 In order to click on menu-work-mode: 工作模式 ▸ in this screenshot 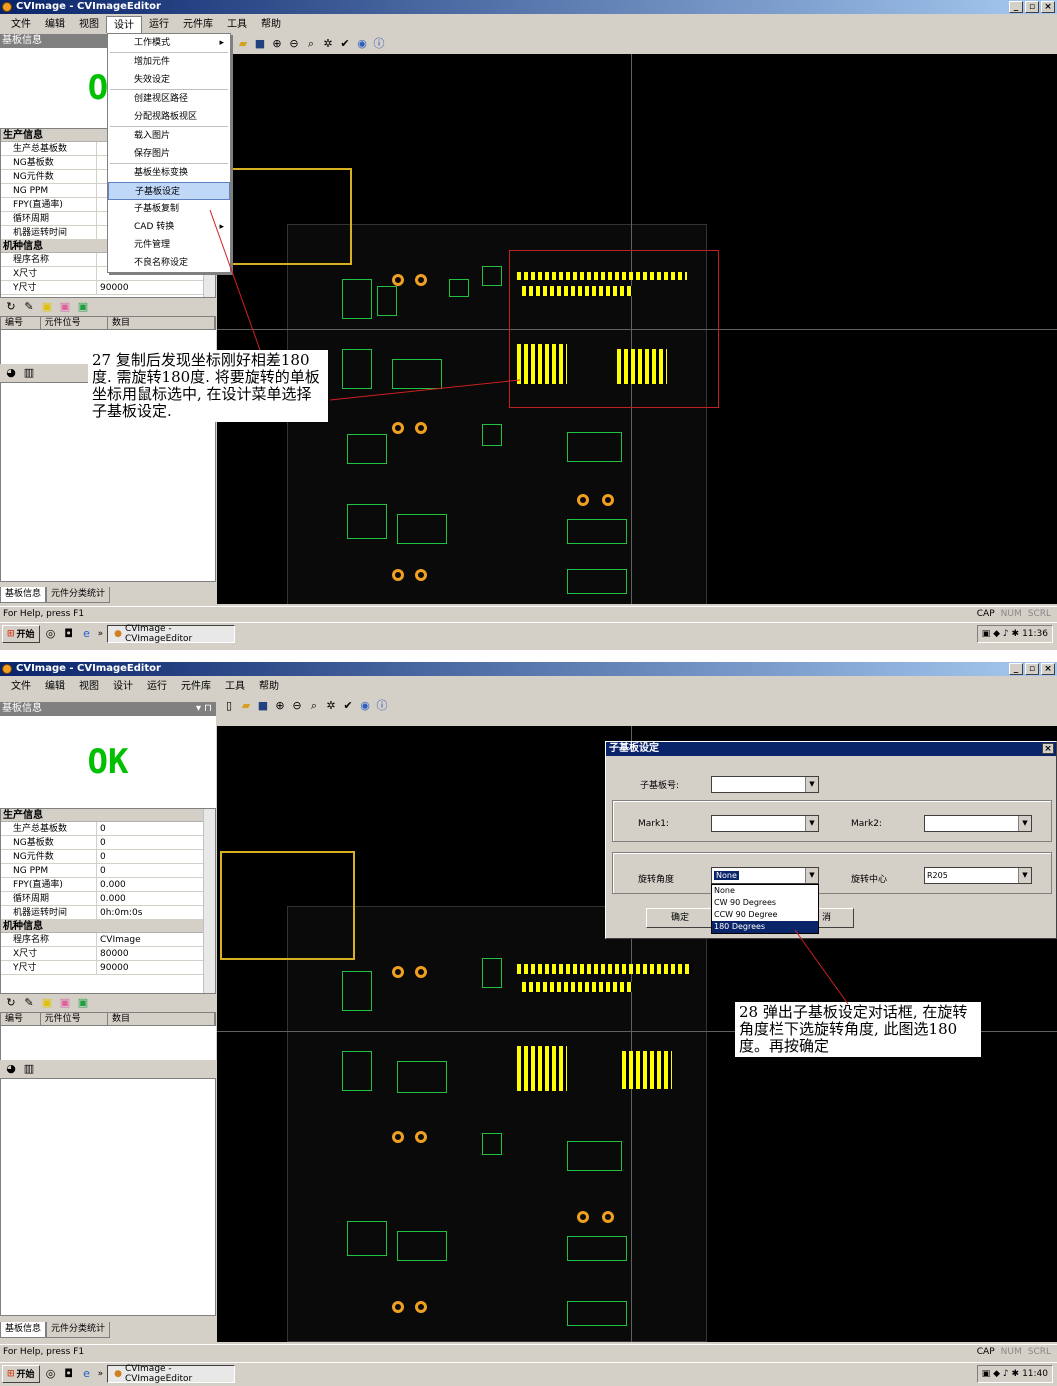, I will do `click(169, 43)`.